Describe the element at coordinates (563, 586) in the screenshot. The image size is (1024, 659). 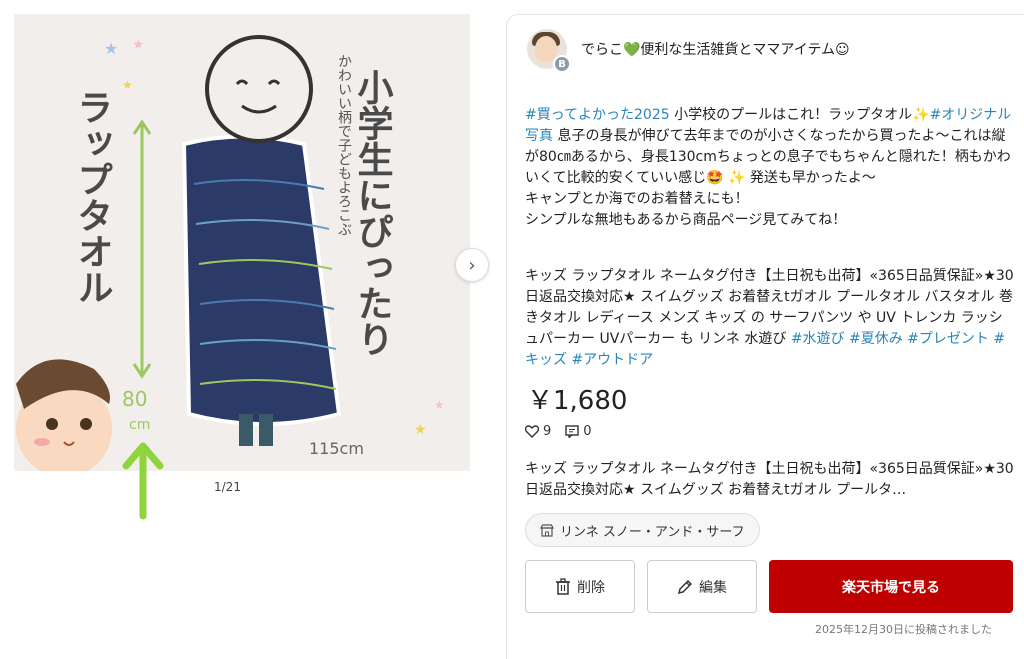
I see `trash-icon` at that location.